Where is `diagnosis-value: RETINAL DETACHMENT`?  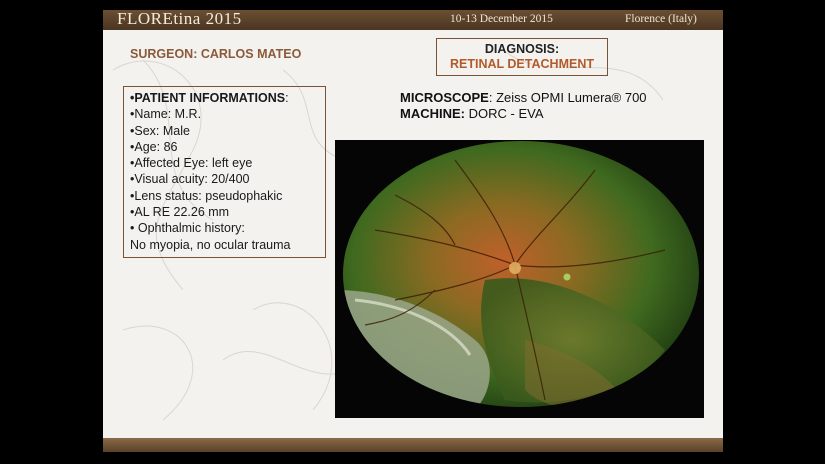 diagnosis-value: RETINAL DETACHMENT is located at coordinates (522, 64).